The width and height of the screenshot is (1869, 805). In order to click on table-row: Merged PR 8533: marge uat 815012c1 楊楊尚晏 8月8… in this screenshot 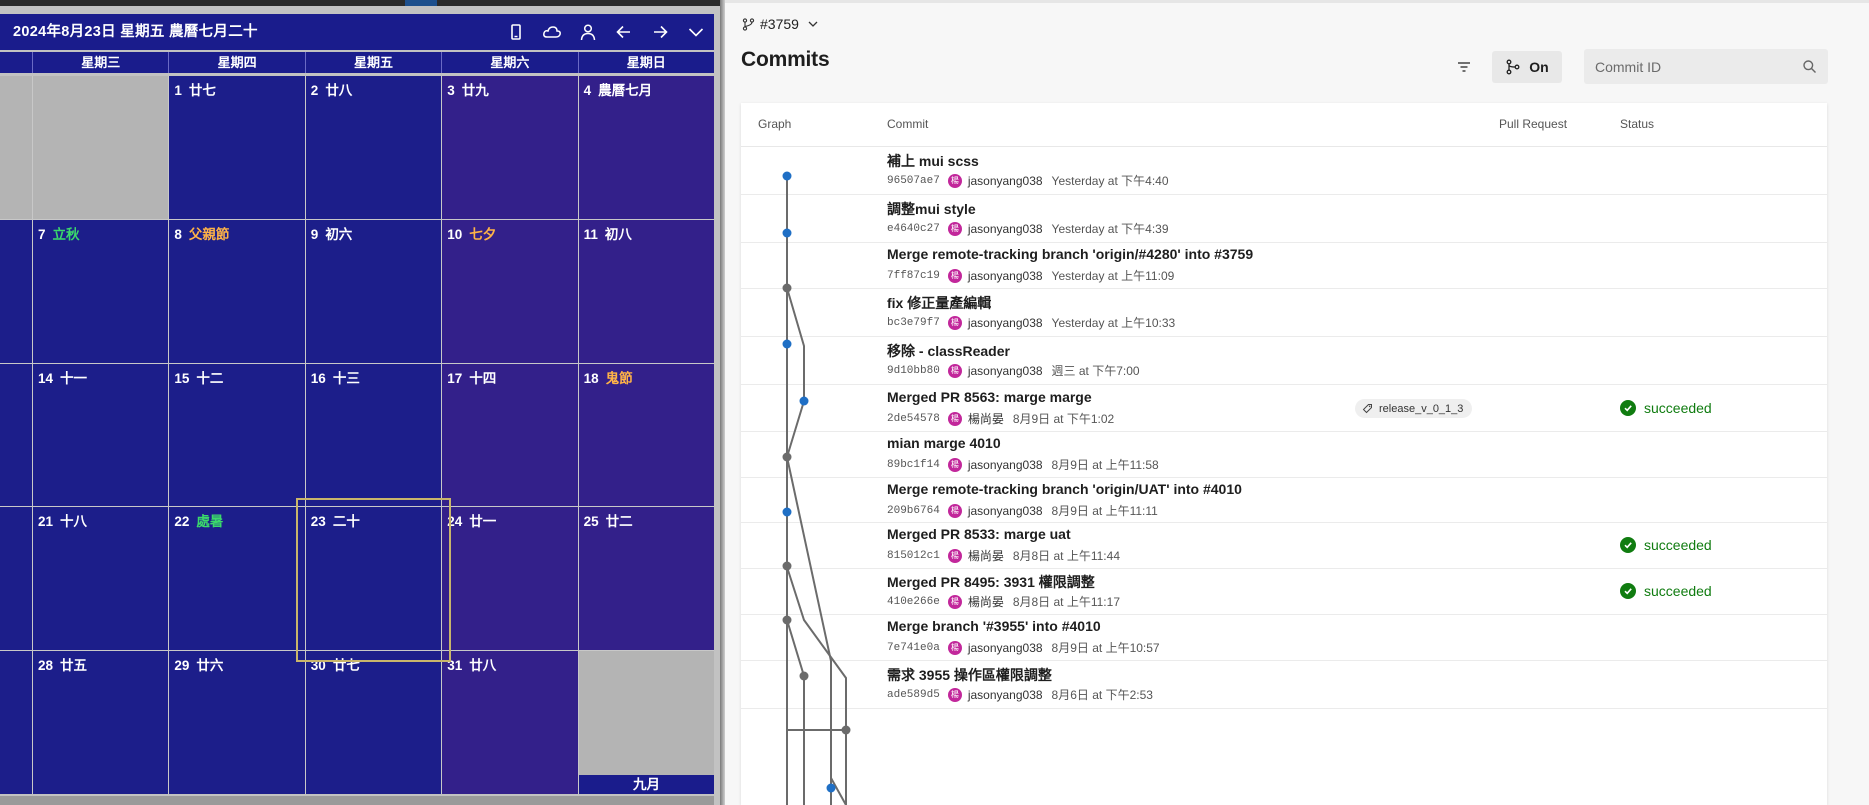, I will do `click(1284, 545)`.